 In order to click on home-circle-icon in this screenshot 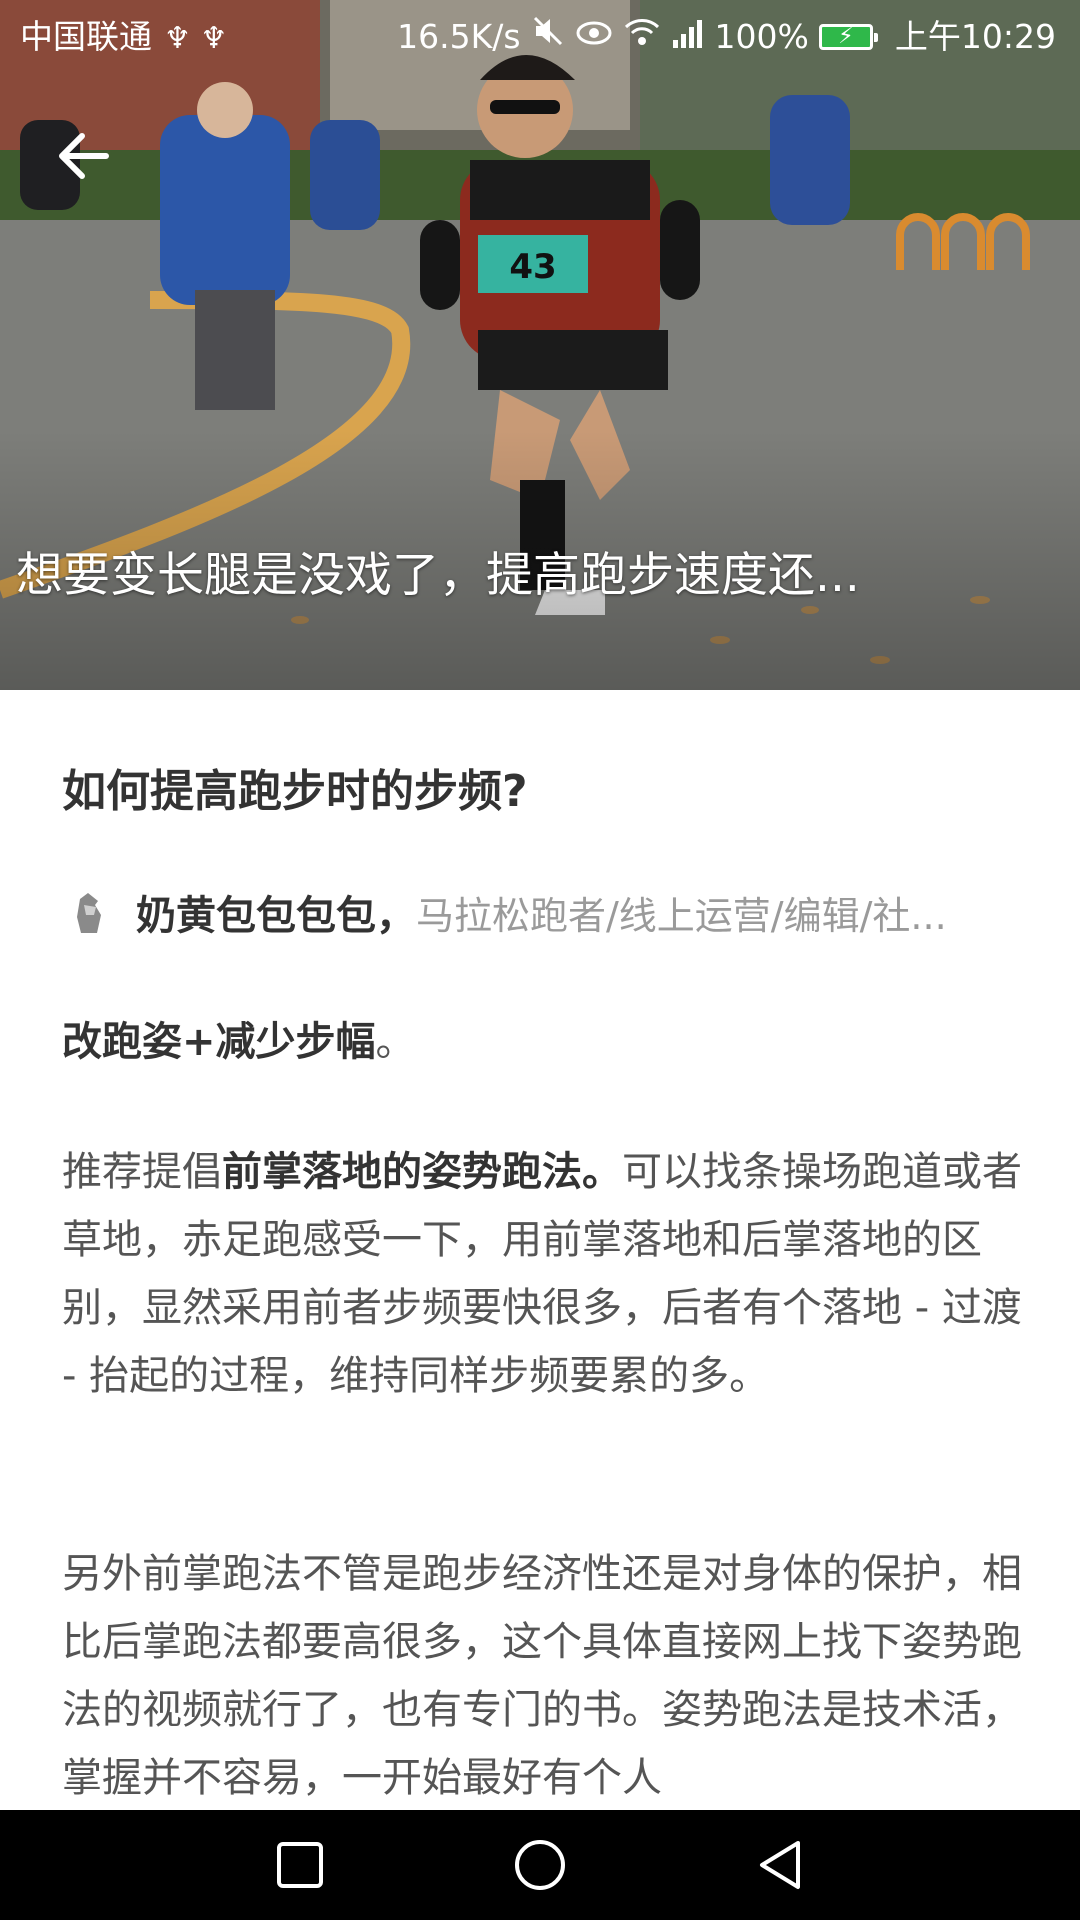, I will do `click(540, 1865)`.